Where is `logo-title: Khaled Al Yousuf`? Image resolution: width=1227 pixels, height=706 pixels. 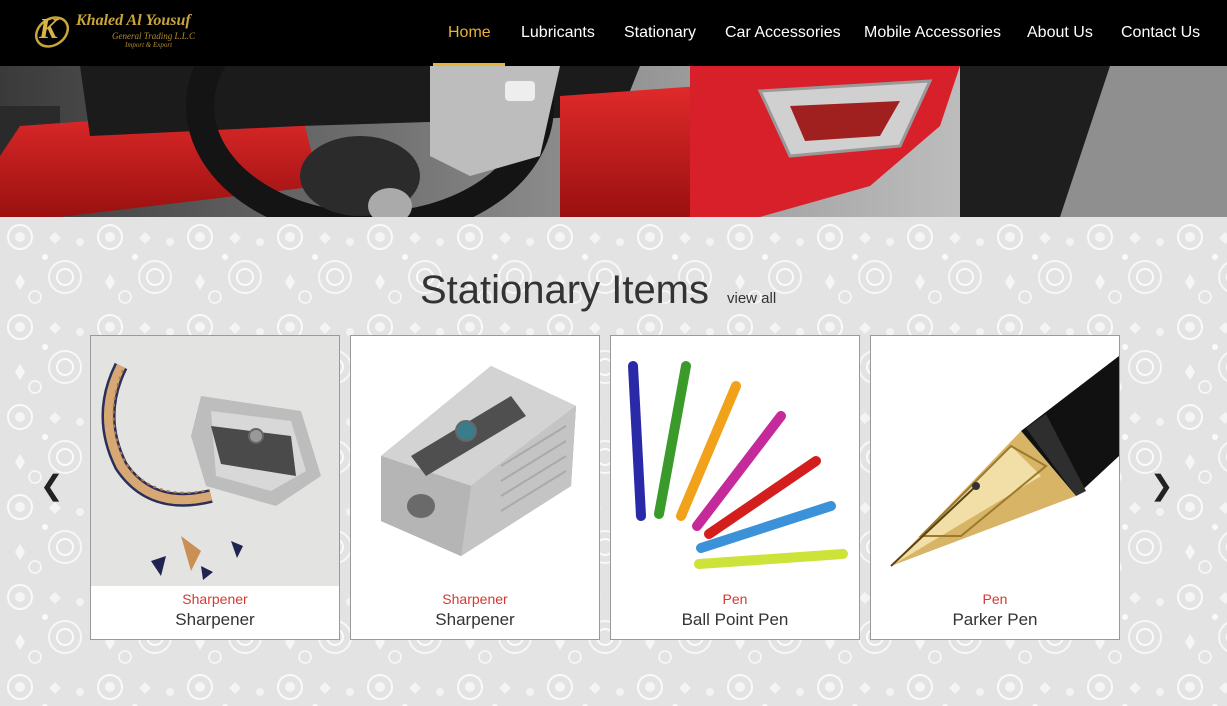 logo-title: Khaled Al Yousuf is located at coordinates (133, 20).